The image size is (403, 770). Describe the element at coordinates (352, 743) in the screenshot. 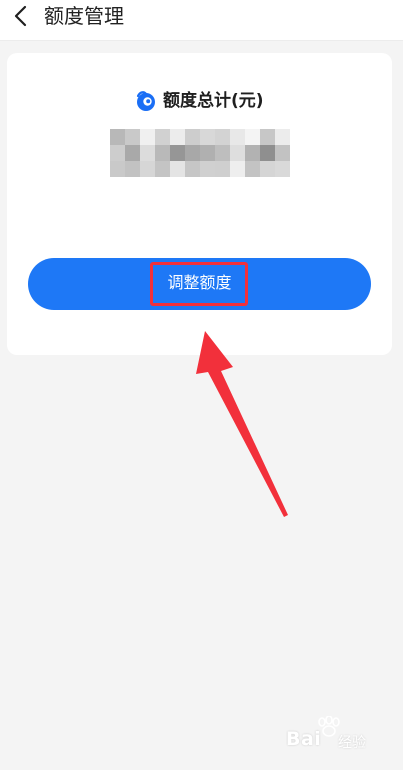

I see `watermark-sub: 经验` at that location.